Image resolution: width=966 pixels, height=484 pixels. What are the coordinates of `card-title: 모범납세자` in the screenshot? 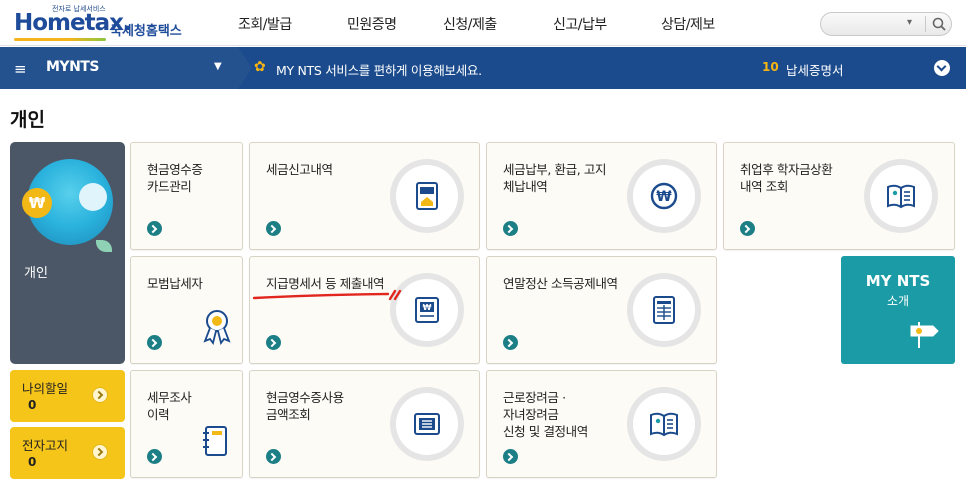 It's located at (175, 283).